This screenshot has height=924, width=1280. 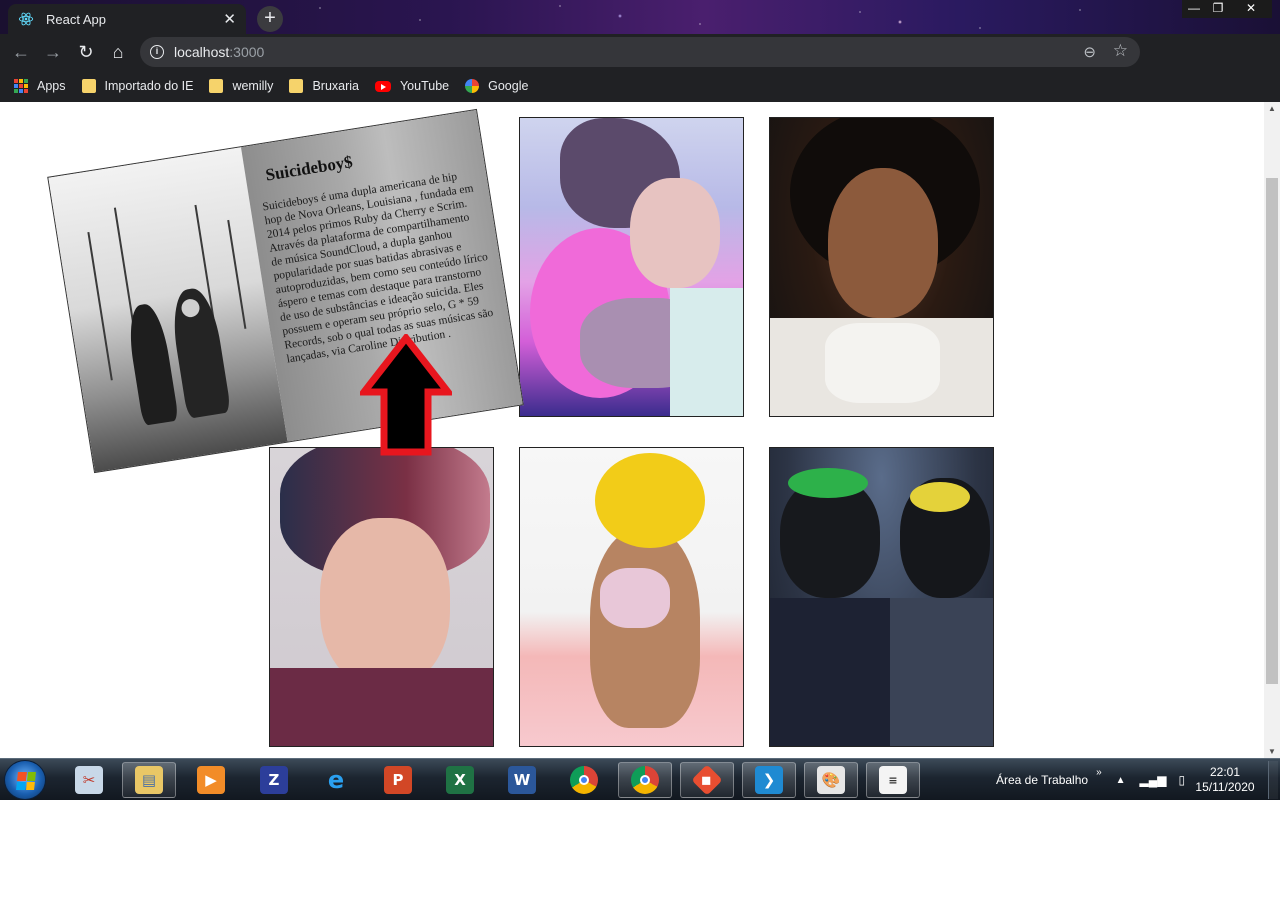 I want to click on bookmark-star-icon: ☆, so click(x=1120, y=51).